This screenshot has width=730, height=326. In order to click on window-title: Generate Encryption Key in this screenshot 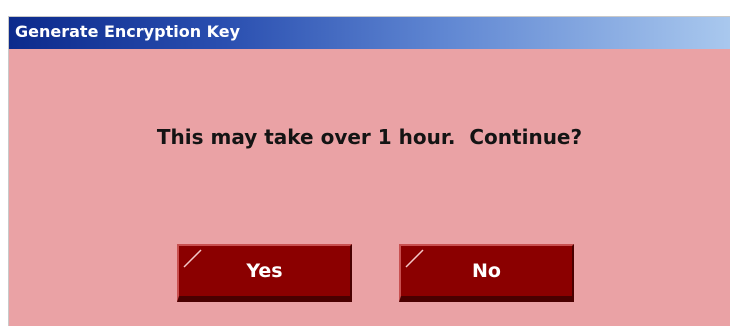, I will do `click(128, 31)`.